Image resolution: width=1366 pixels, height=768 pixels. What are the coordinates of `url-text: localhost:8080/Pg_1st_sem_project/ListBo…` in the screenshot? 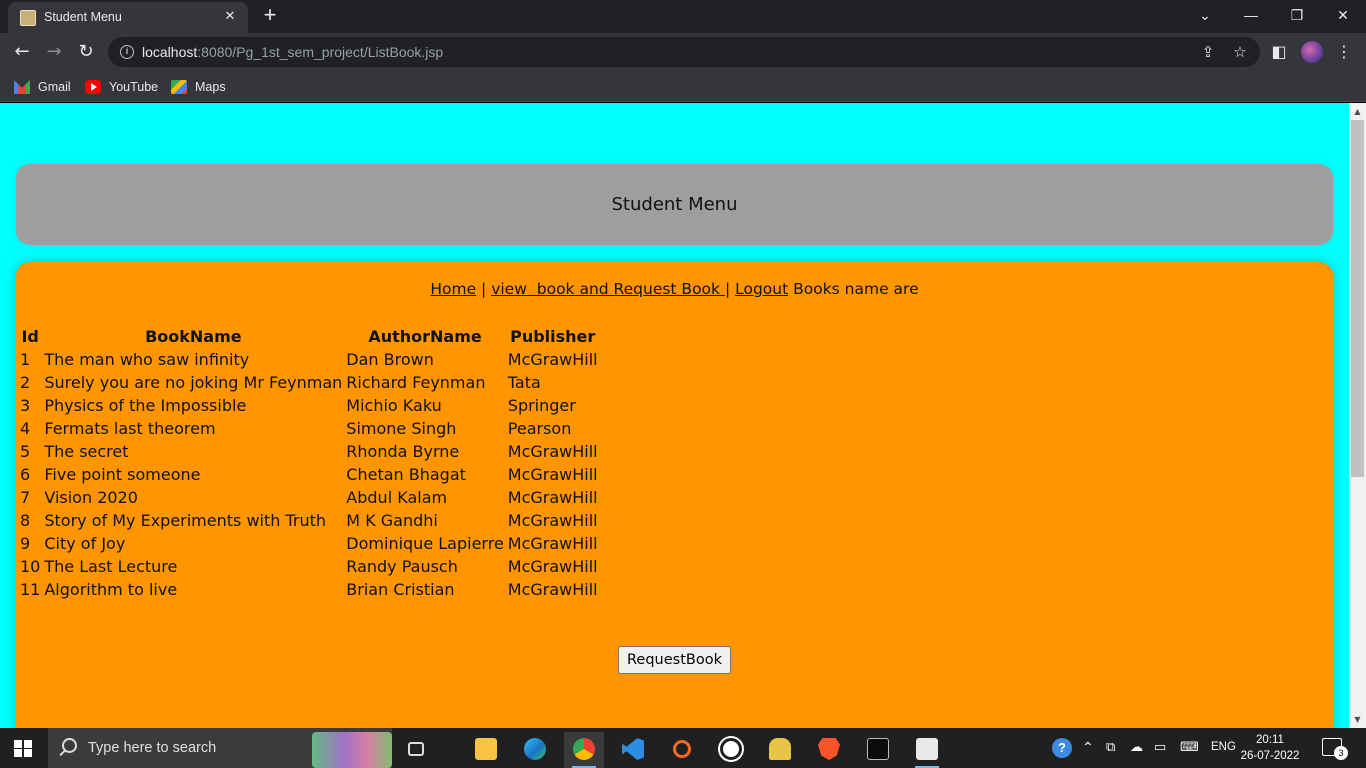 It's located at (292, 52).